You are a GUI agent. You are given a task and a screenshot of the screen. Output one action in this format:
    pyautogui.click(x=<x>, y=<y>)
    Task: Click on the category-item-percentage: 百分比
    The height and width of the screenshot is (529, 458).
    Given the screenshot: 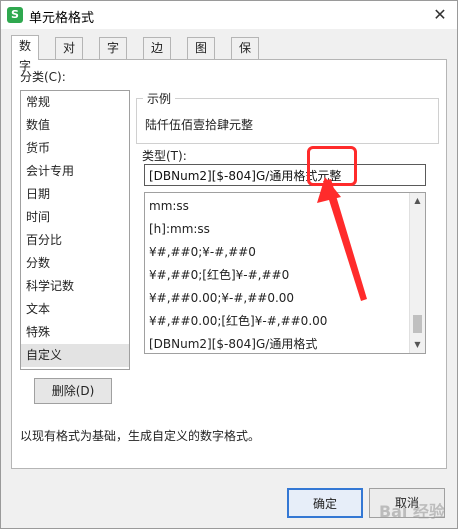 What is the action you would take?
    pyautogui.click(x=75, y=240)
    